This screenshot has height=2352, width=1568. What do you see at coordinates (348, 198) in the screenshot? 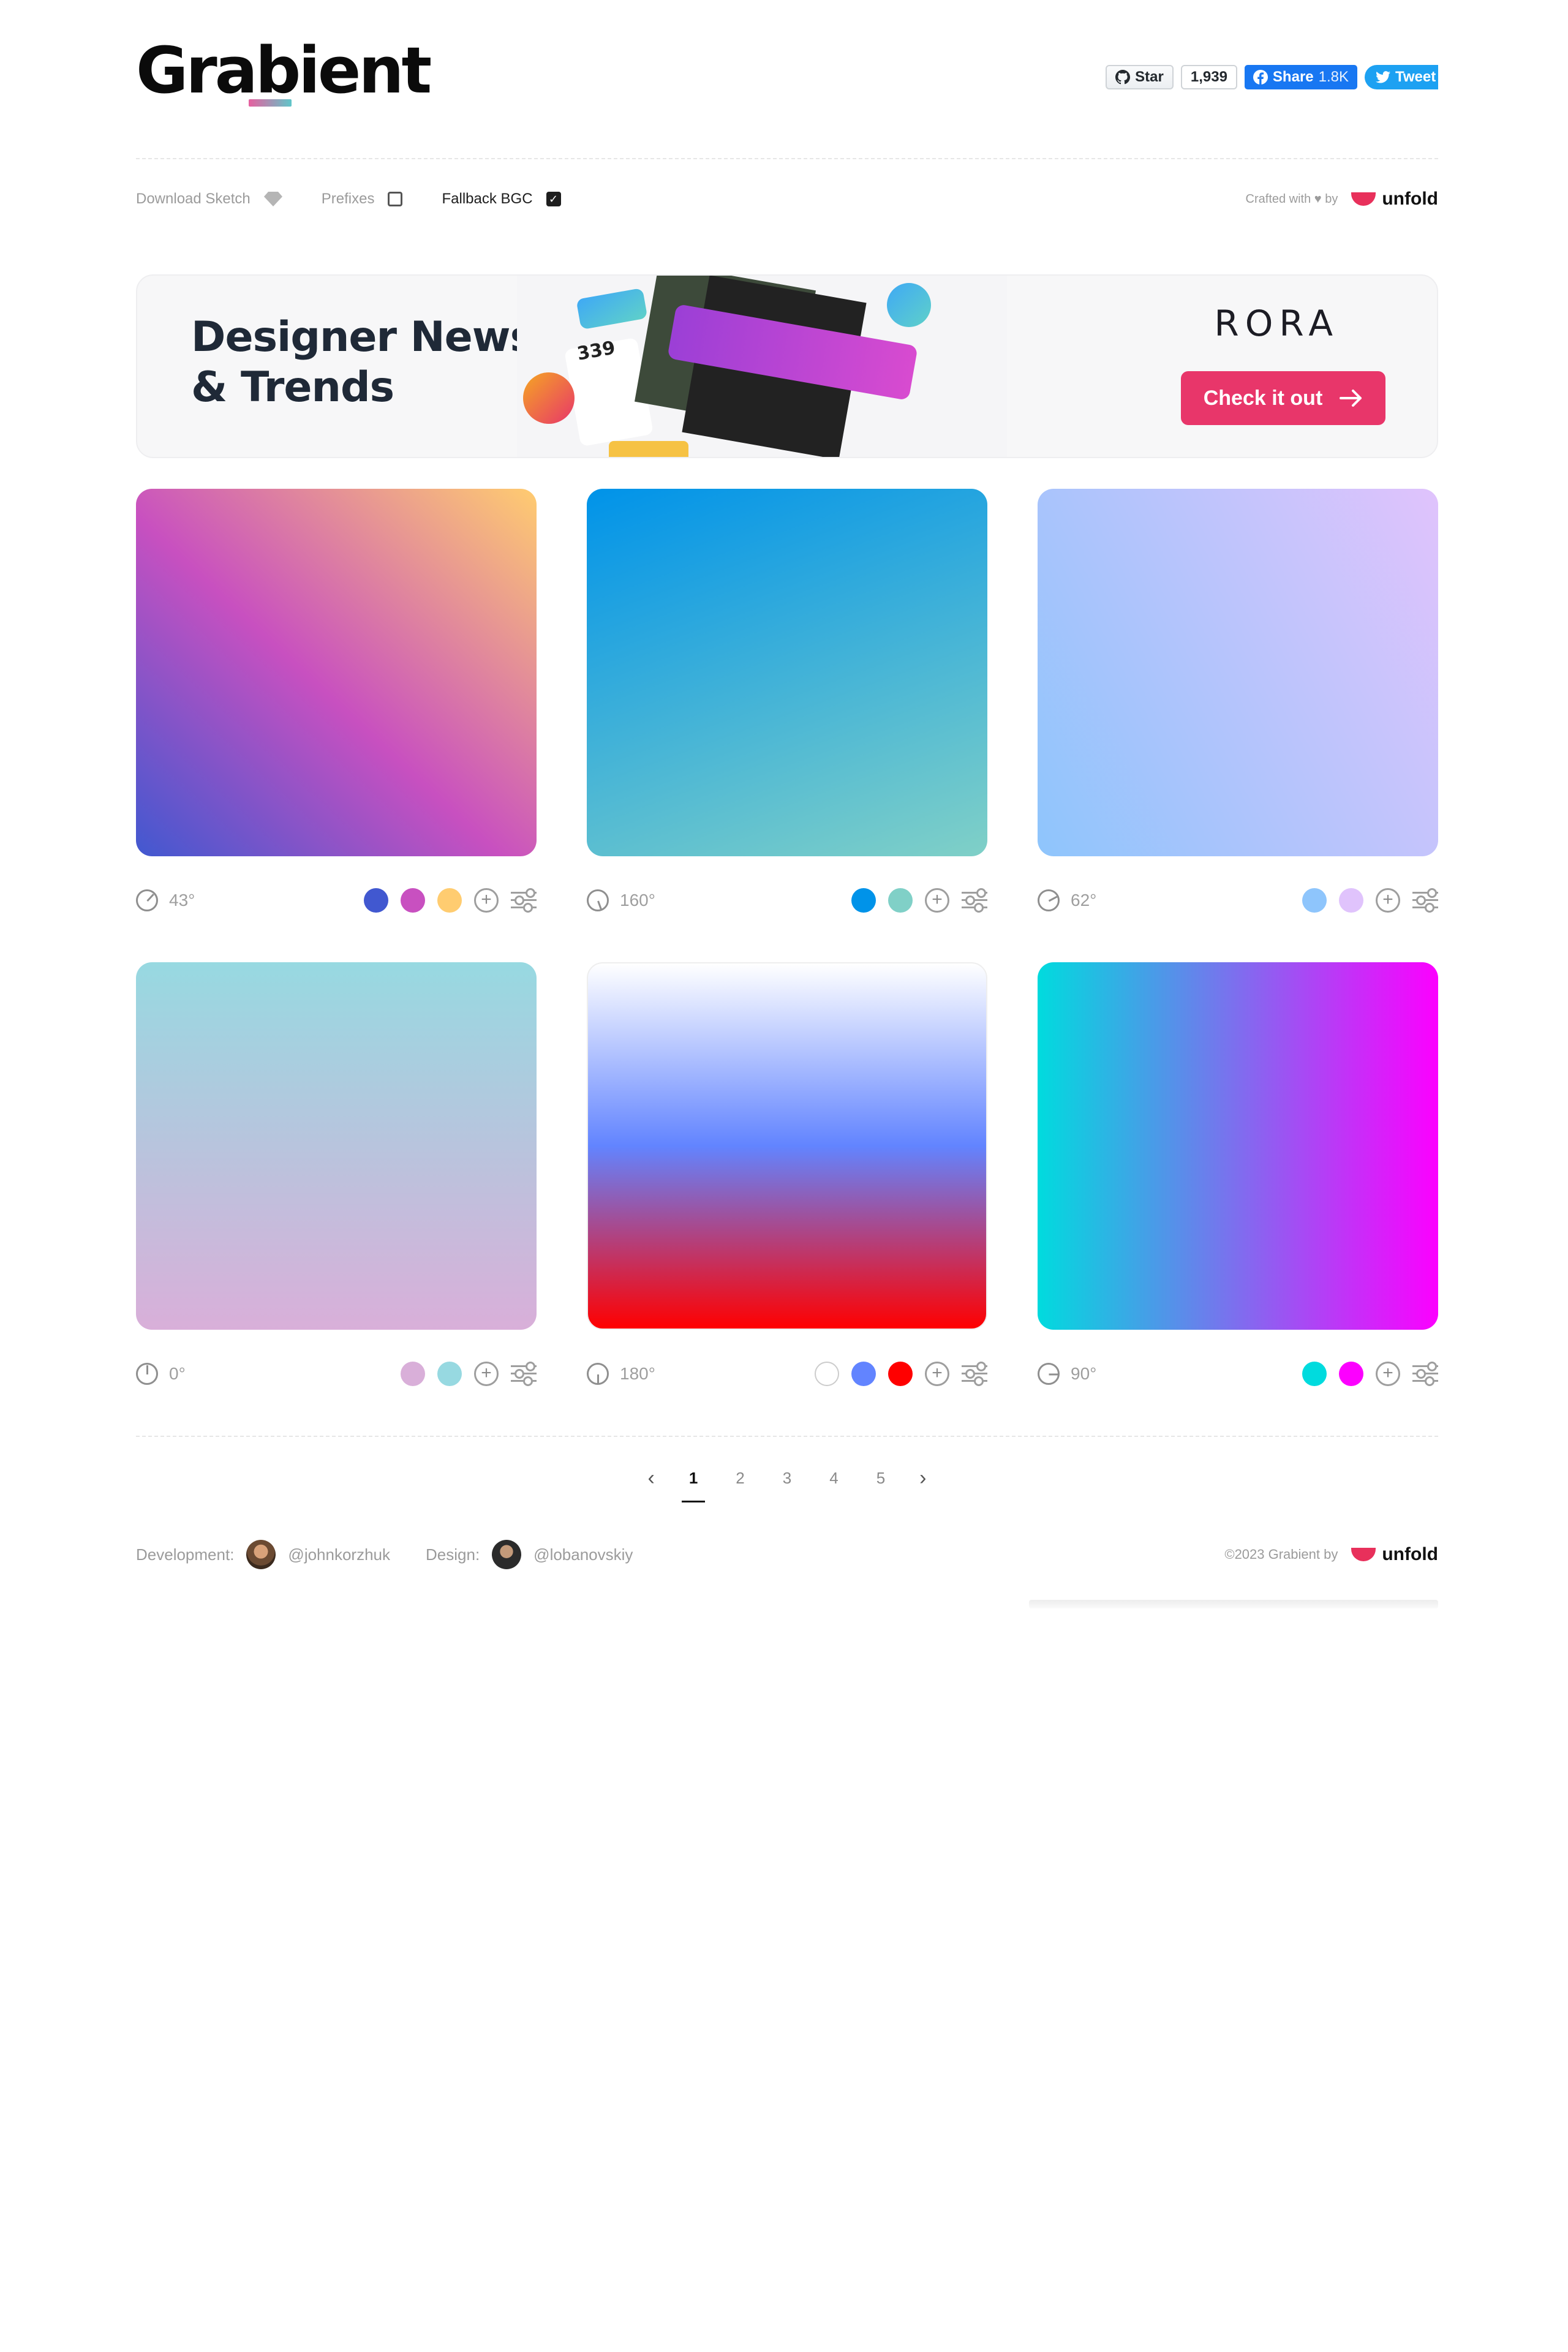
I see `prefixes-label: Prefixes` at bounding box center [348, 198].